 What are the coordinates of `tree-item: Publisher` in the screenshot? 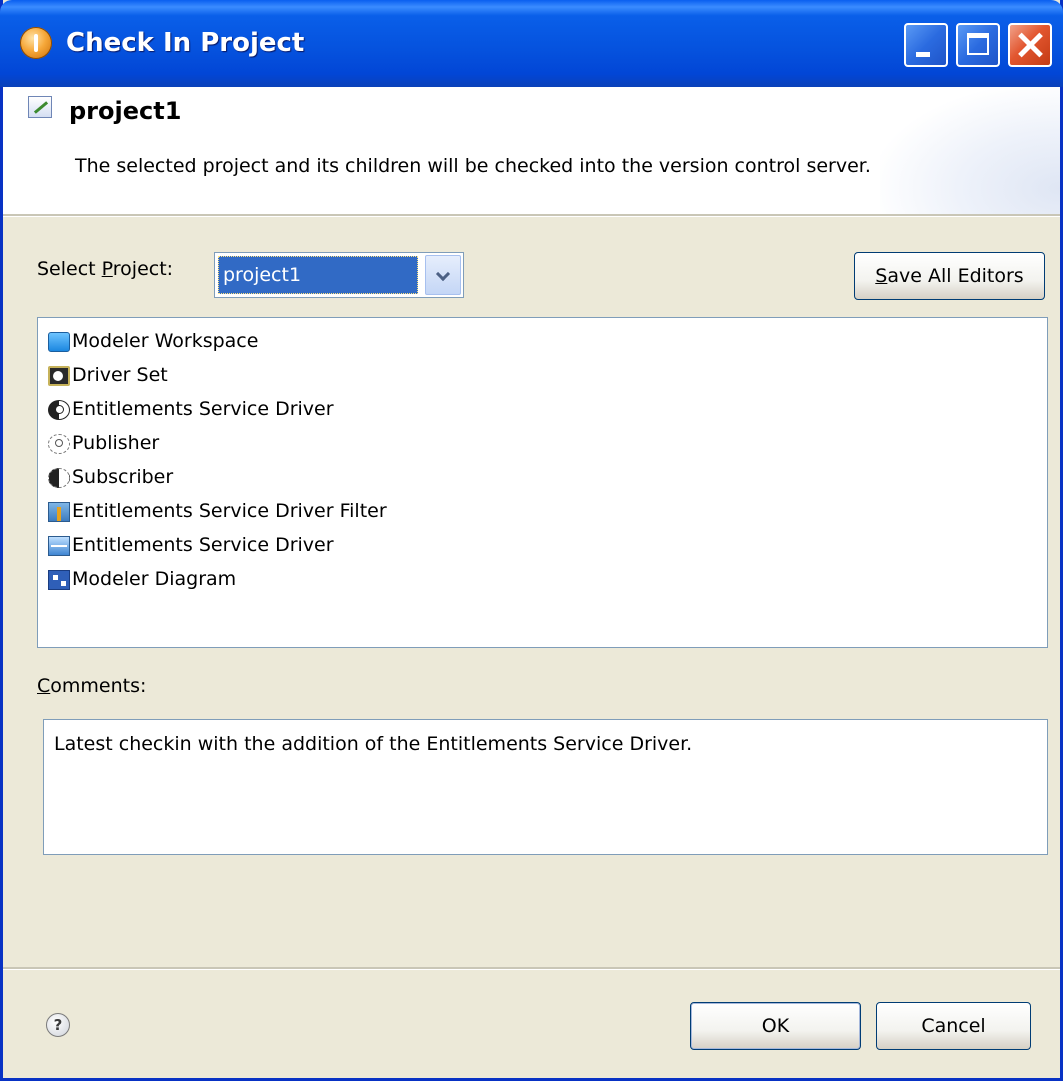 It's located at (103, 443).